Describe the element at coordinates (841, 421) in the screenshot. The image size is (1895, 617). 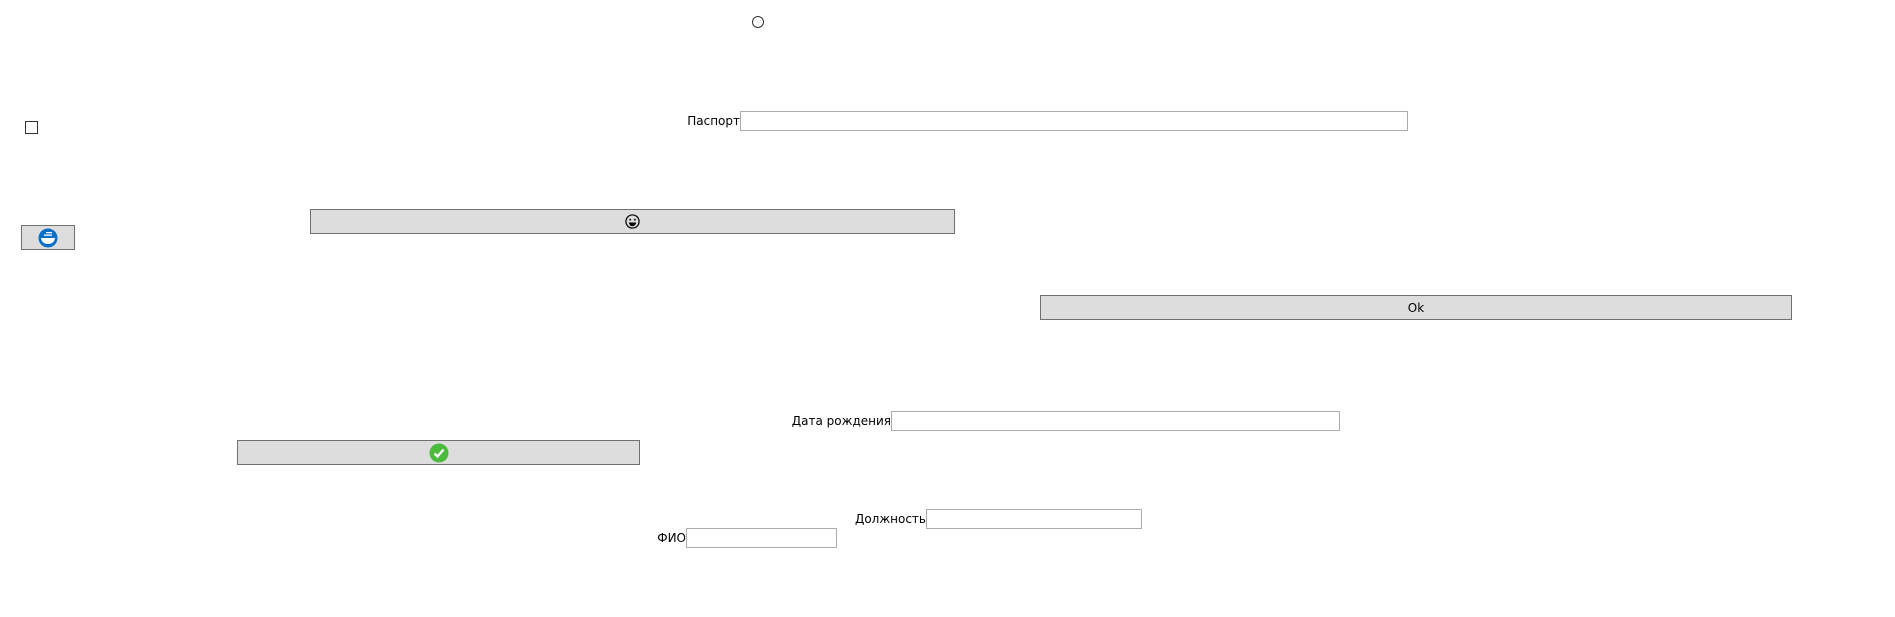
I see `birth-date-label: Дата рождения` at that location.